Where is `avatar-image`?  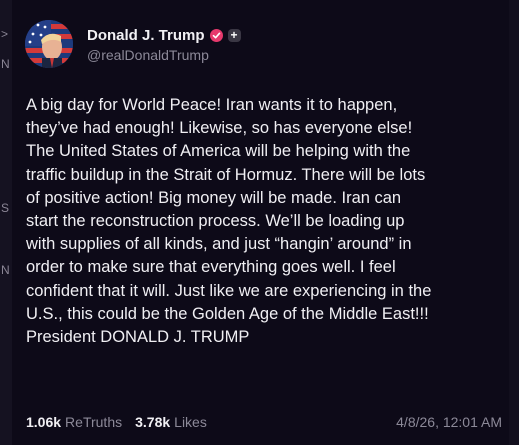
avatar-image is located at coordinates (49, 44).